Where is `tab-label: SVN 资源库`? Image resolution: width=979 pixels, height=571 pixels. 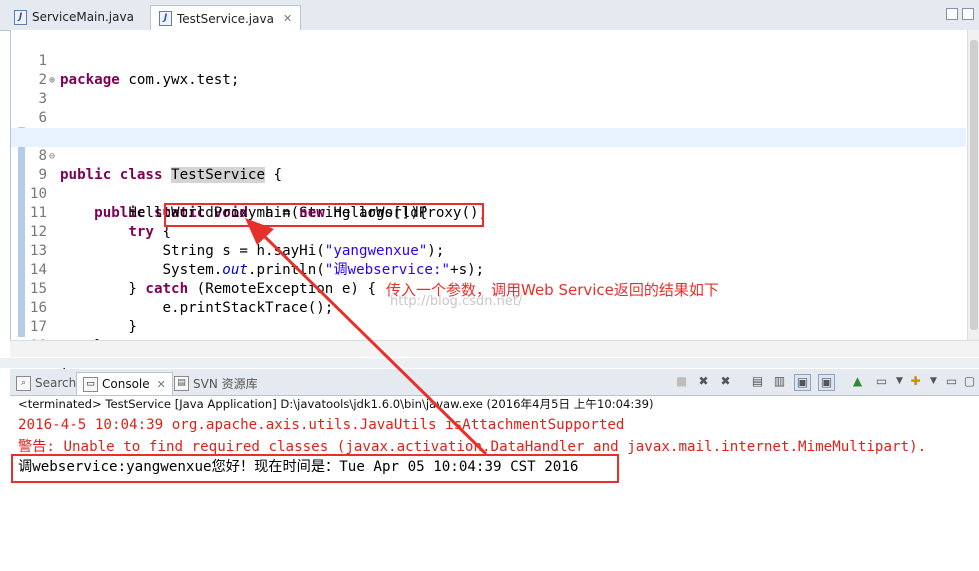
tab-label: SVN 资源库 is located at coordinates (225, 383).